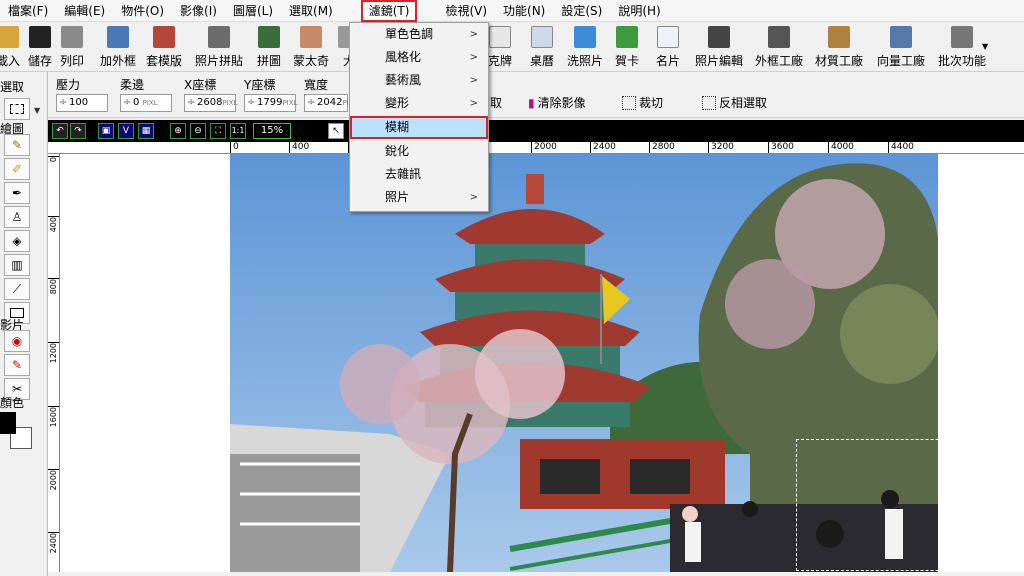 This screenshot has width=1024, height=576. Describe the element at coordinates (419, 127) in the screenshot. I see `menu-item-blur: 模糊` at that location.